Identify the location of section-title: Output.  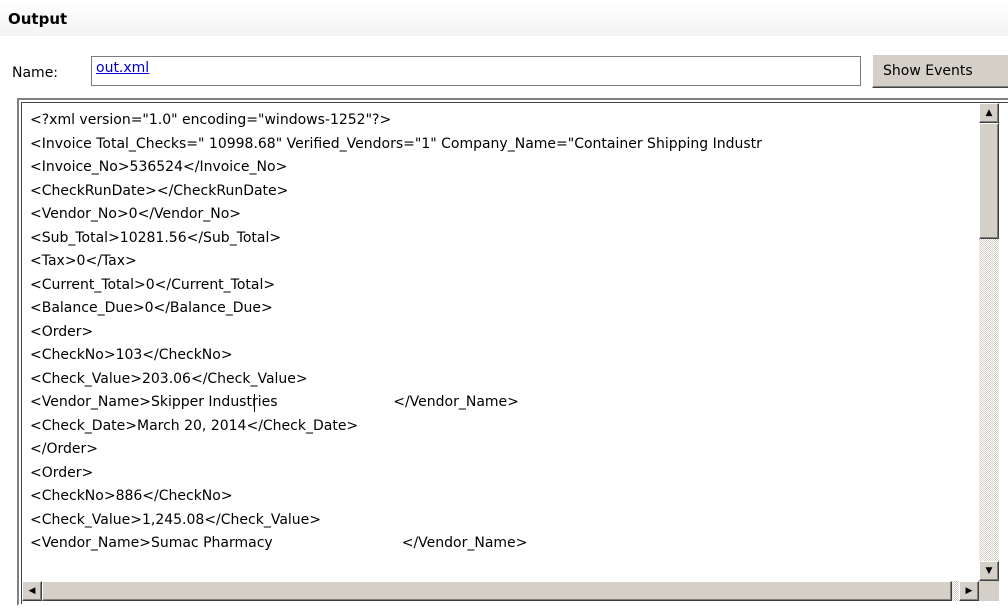
(38, 19).